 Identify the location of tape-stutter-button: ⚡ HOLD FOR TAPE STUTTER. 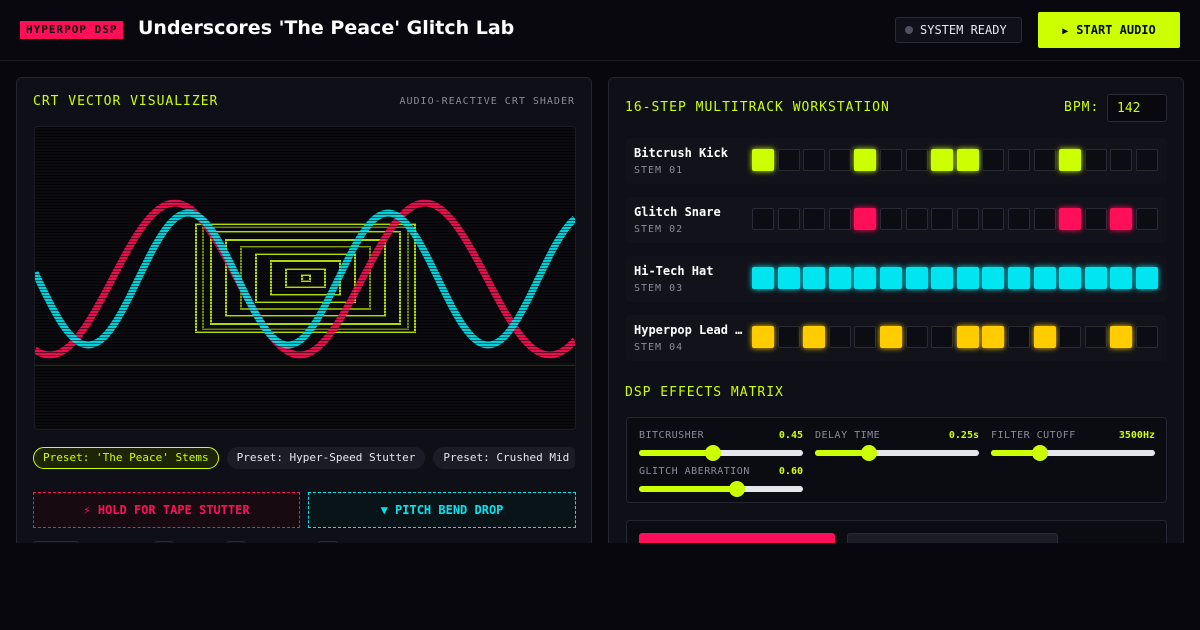
(166, 510).